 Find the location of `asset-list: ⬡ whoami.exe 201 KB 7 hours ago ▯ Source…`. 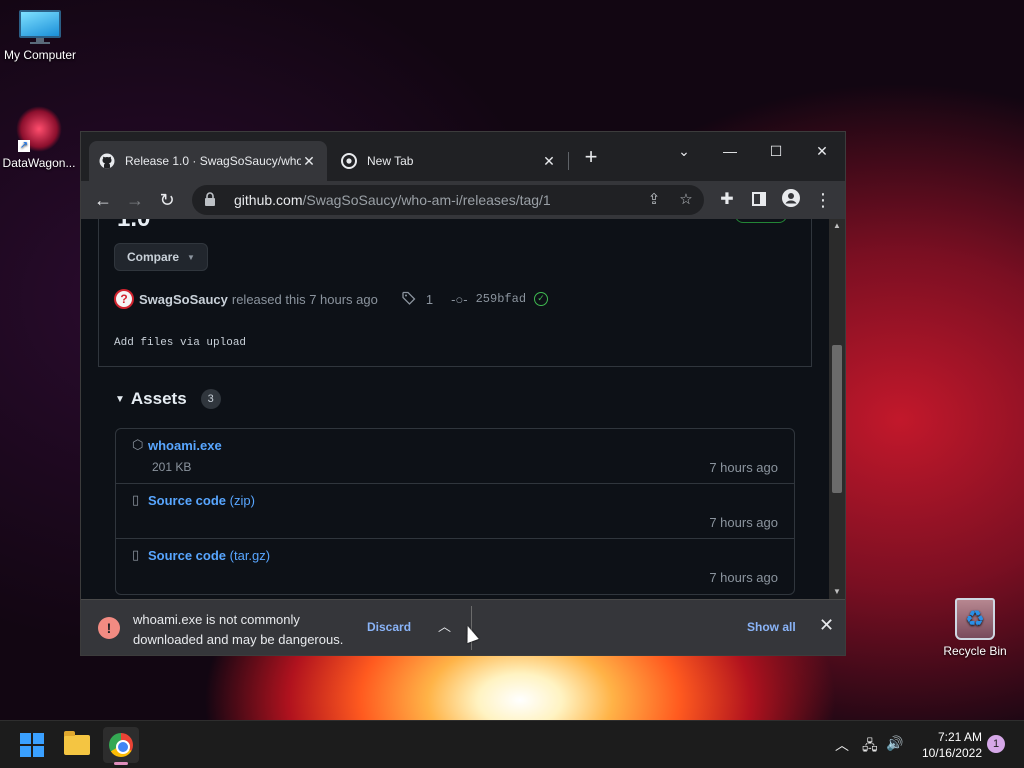

asset-list: ⬡ whoami.exe 201 KB 7 hours ago ▯ Source… is located at coordinates (455, 511).